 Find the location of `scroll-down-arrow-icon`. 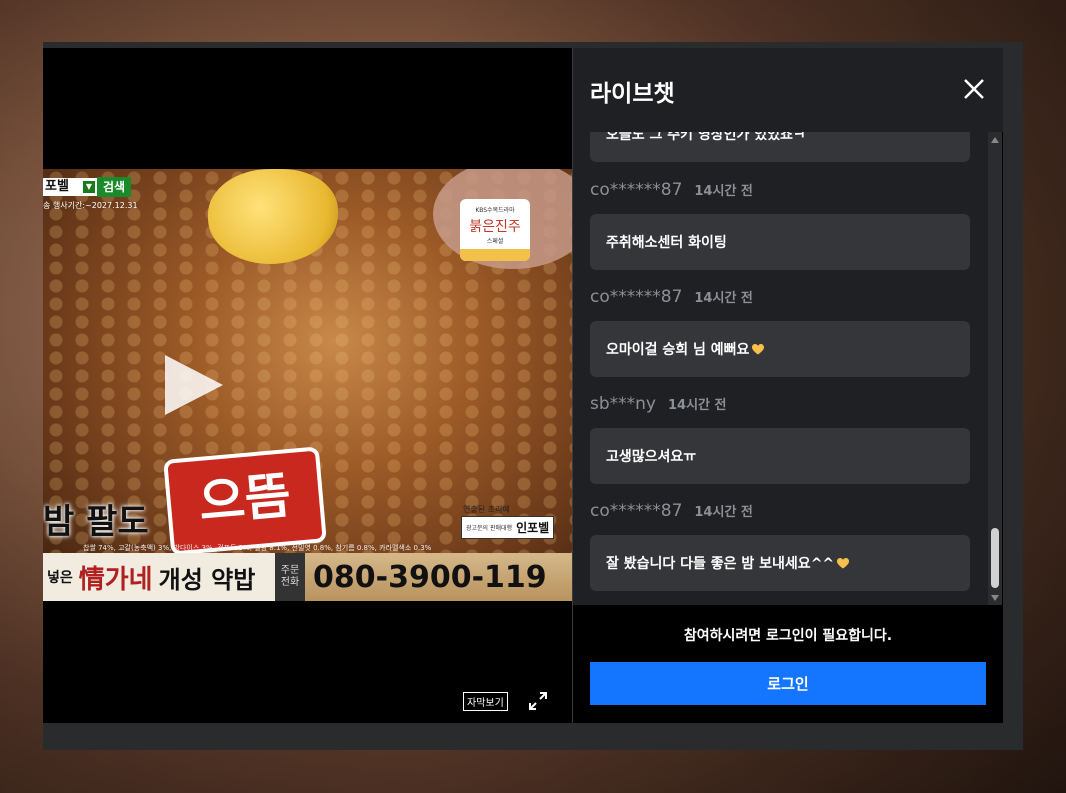

scroll-down-arrow-icon is located at coordinates (995, 598).